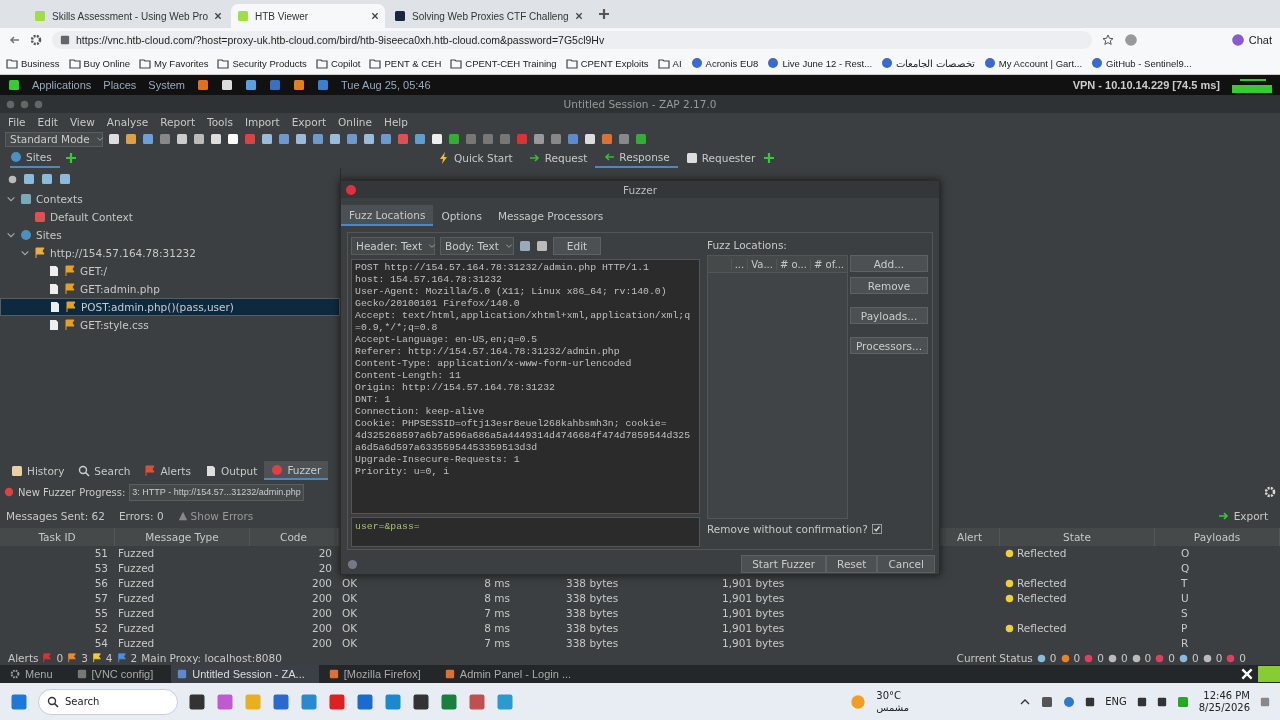  Describe the element at coordinates (1251, 40) in the screenshot. I see `chat-button: Chat` at that location.